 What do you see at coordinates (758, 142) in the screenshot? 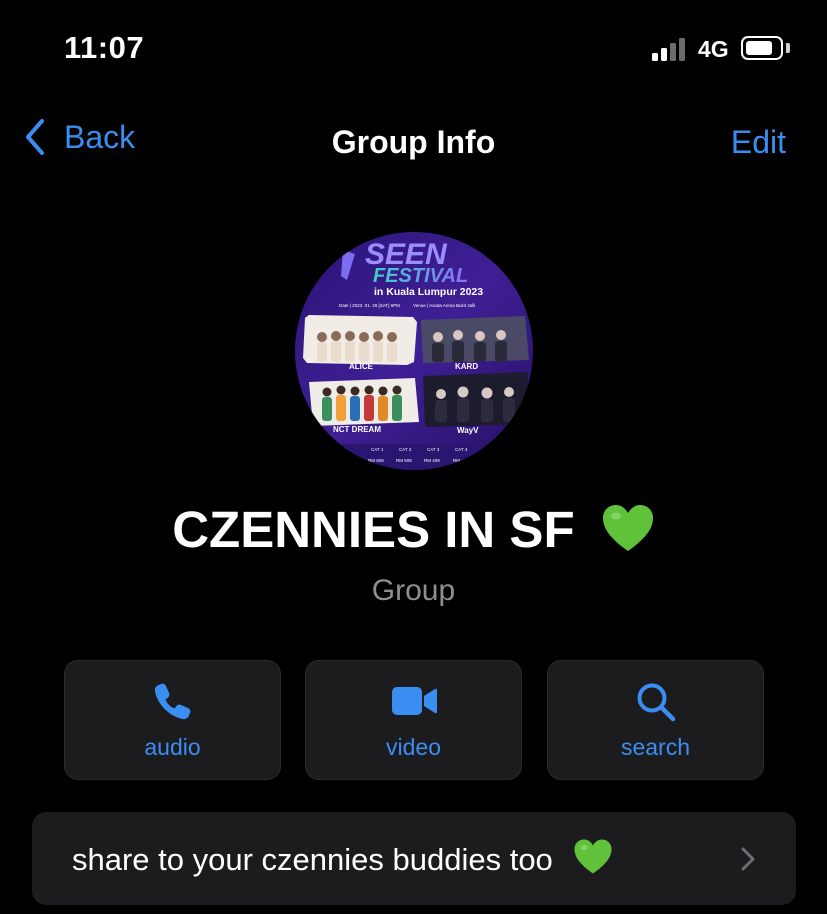
I see `edit-button: Edit` at bounding box center [758, 142].